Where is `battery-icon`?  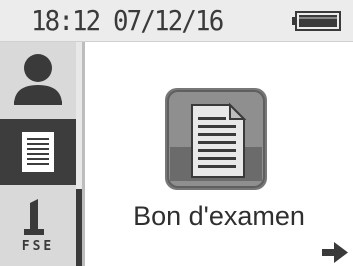
battery-icon is located at coordinates (316, 21).